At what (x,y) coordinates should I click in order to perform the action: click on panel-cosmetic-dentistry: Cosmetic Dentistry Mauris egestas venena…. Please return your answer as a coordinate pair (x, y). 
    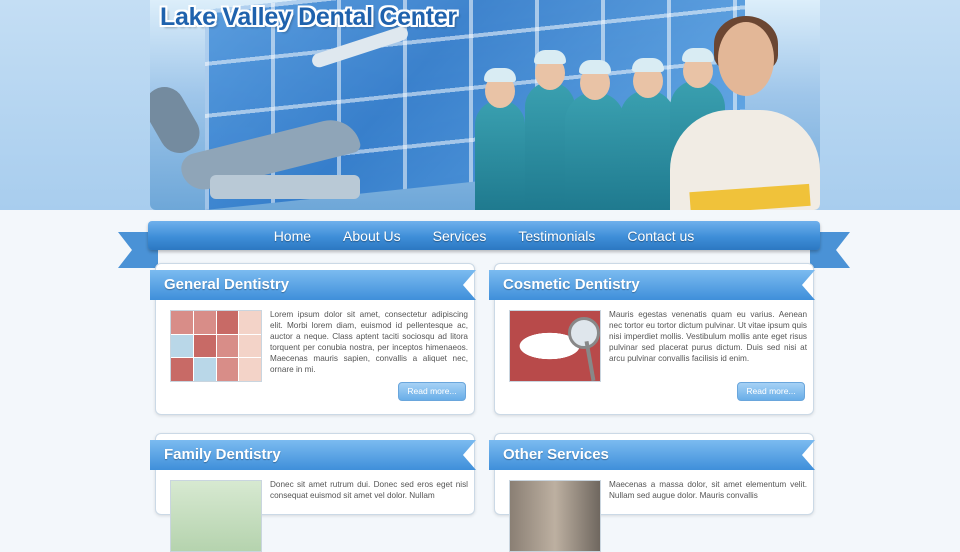
    Looking at the image, I should click on (652, 339).